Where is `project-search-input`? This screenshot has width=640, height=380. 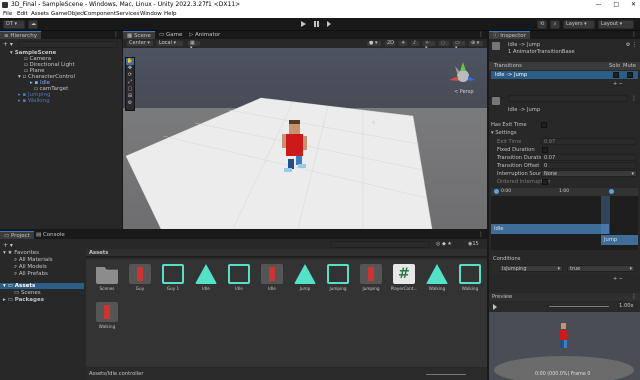
project-search-input is located at coordinates (380, 244).